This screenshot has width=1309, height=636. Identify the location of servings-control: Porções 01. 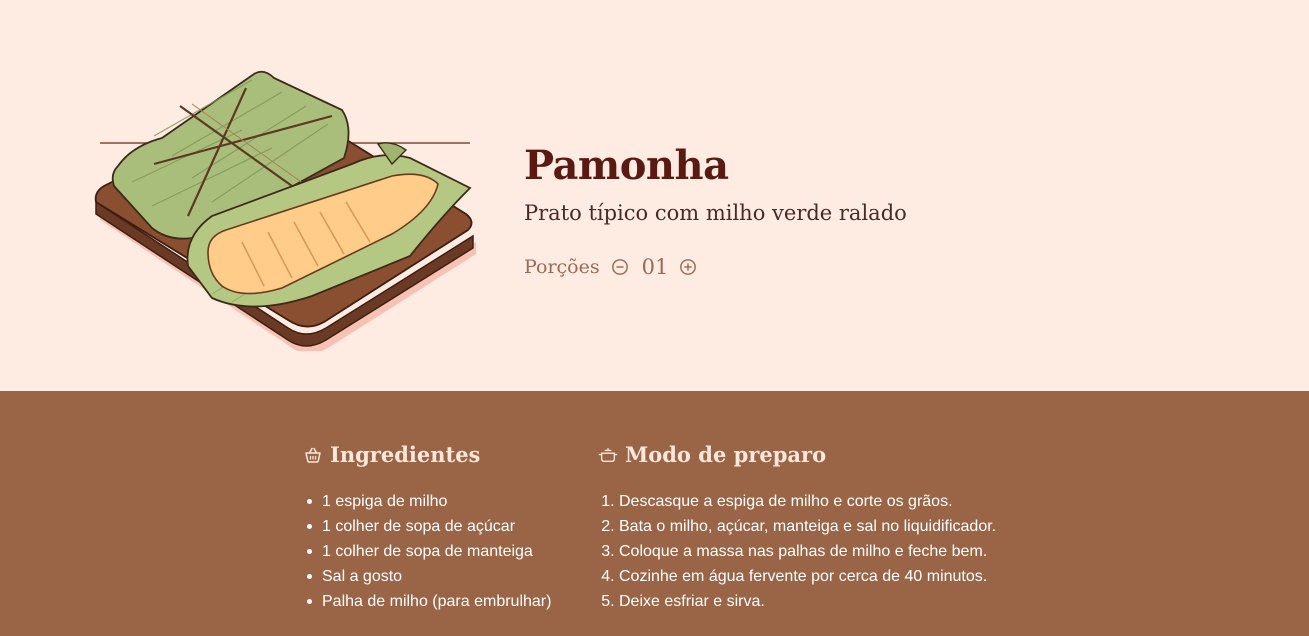
(611, 267).